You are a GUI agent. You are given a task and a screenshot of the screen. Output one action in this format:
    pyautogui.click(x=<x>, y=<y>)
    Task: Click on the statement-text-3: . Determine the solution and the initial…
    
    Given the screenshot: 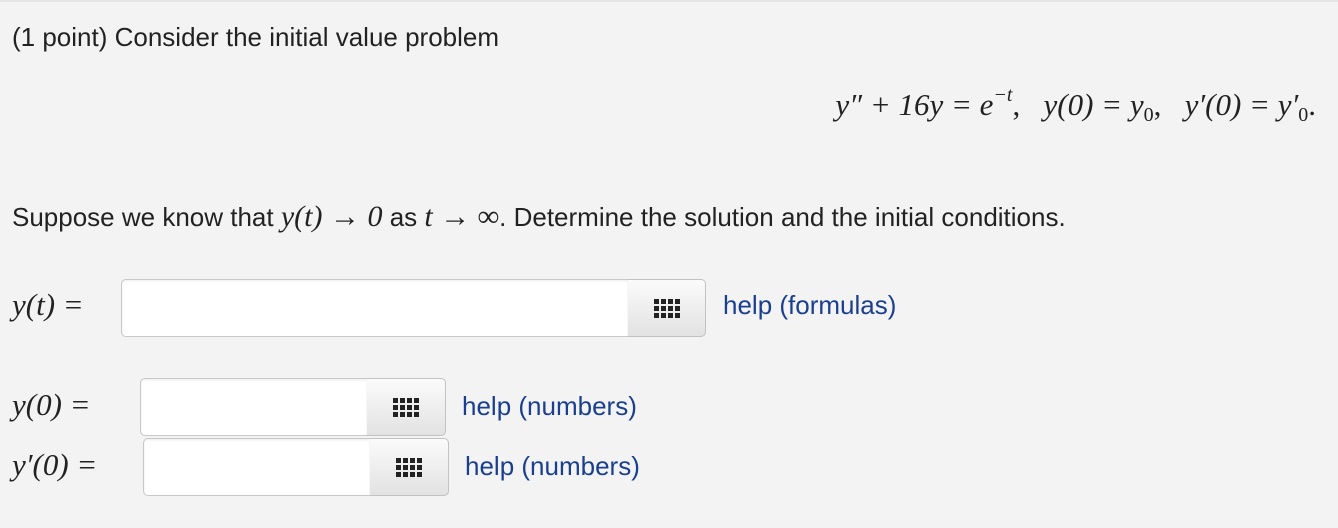 What is the action you would take?
    pyautogui.click(x=782, y=217)
    